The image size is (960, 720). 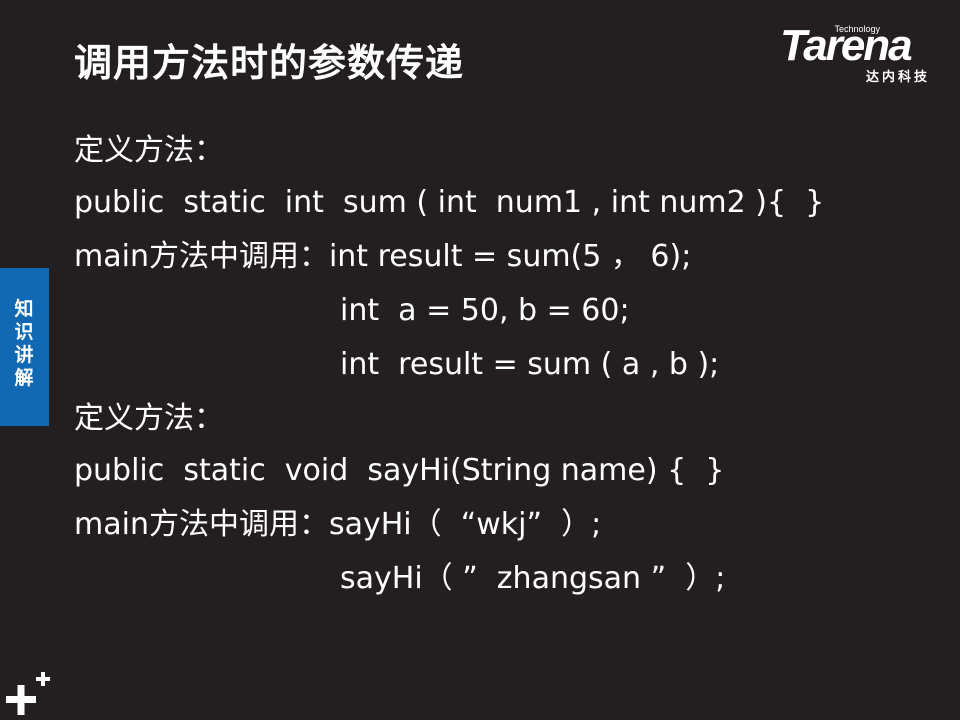 What do you see at coordinates (530, 364) in the screenshot?
I see `body-line-5: int result = sum ( a , b );` at bounding box center [530, 364].